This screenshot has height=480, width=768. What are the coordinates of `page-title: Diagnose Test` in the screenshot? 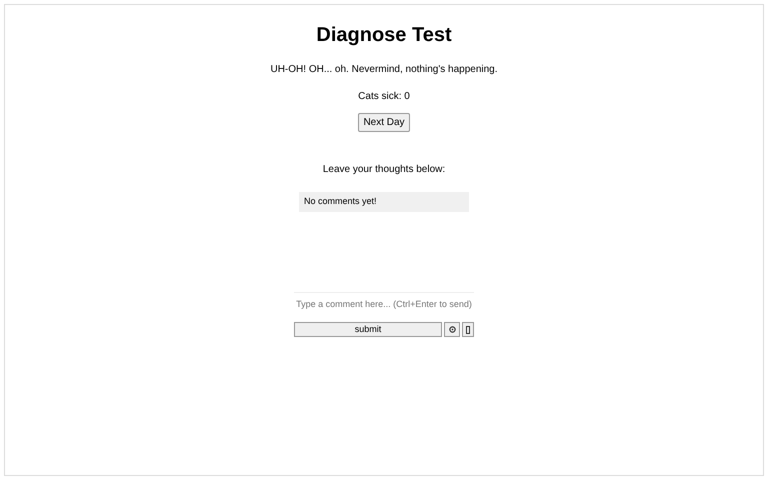 It's located at (384, 35).